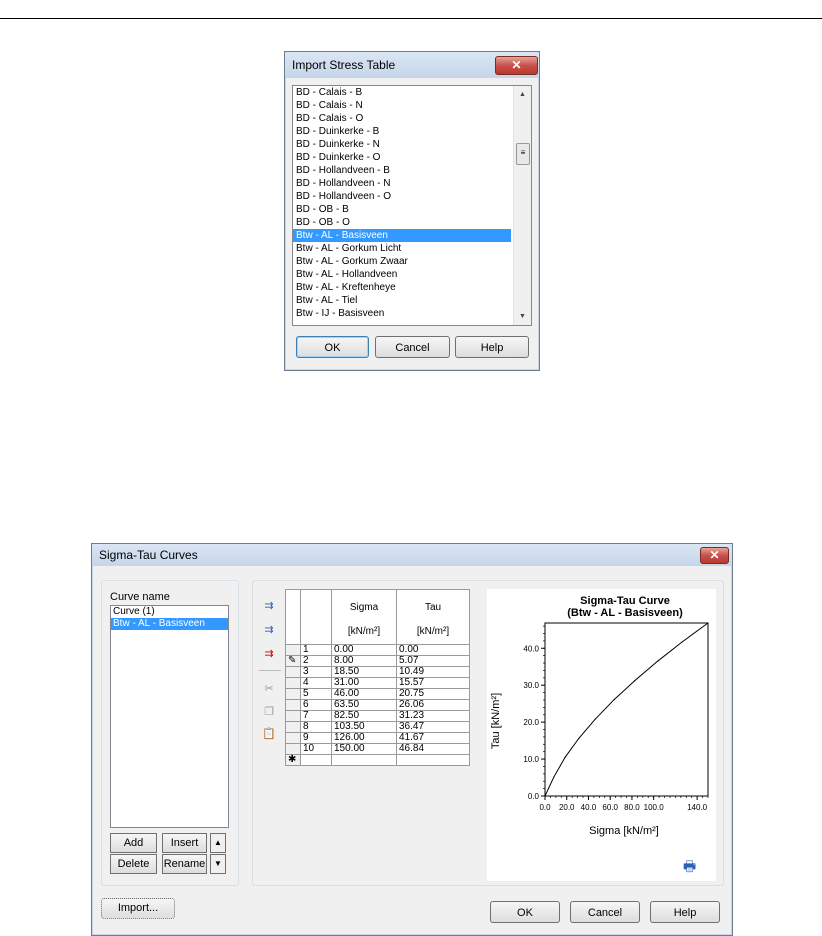 Image resolution: width=822 pixels, height=936 pixels. I want to click on tau-cell: 31.23, so click(433, 716).